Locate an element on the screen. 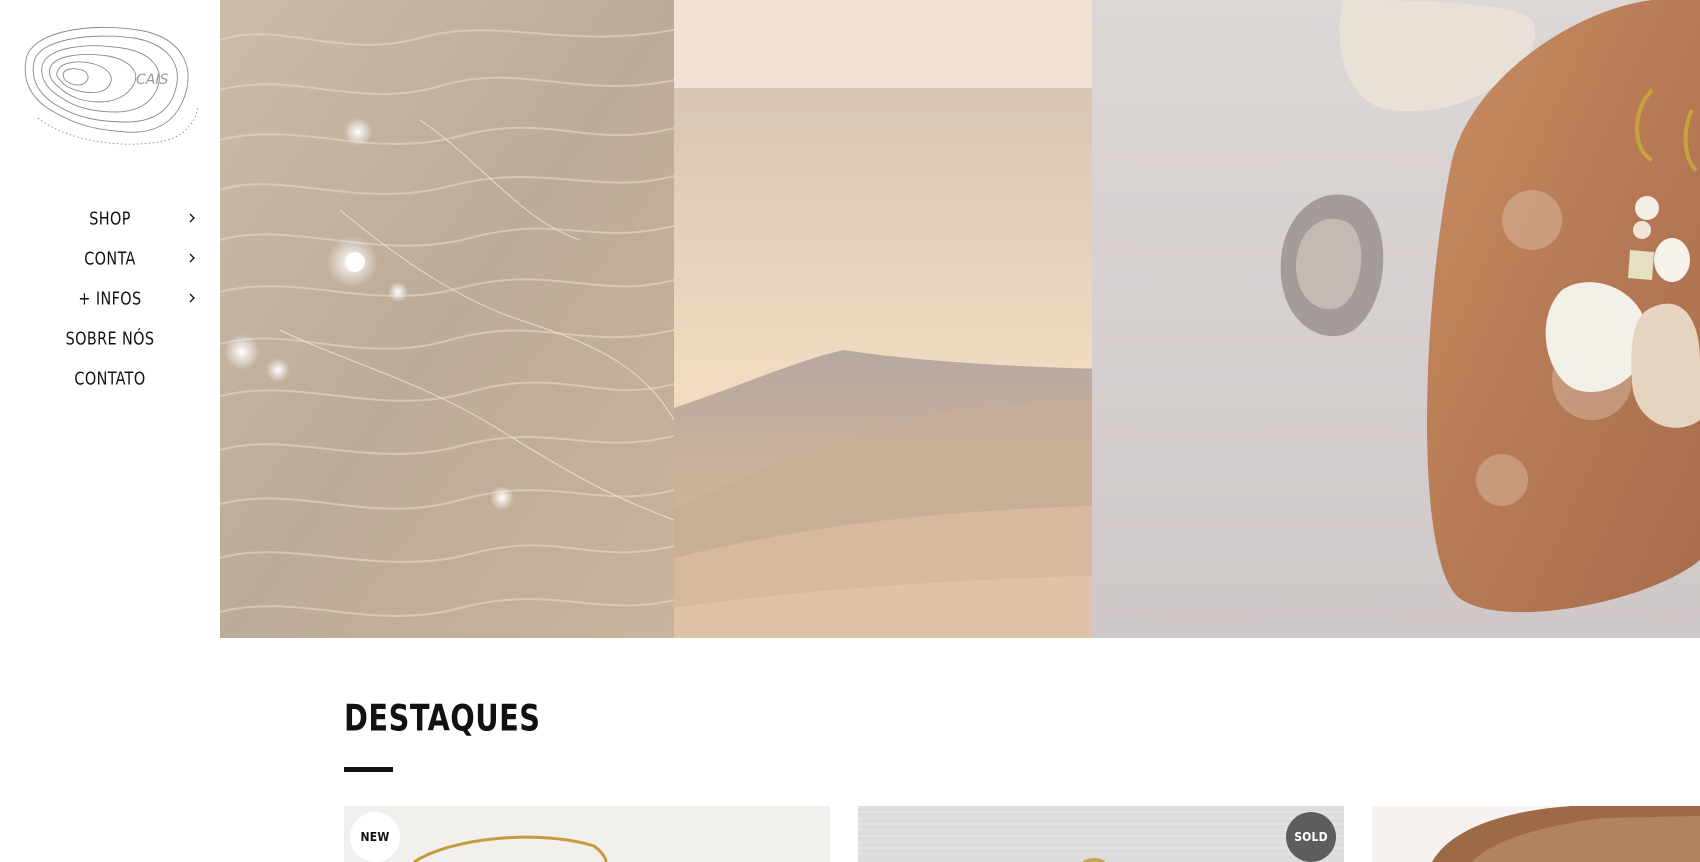  nav-label-infos: + INFOS is located at coordinates (110, 298).